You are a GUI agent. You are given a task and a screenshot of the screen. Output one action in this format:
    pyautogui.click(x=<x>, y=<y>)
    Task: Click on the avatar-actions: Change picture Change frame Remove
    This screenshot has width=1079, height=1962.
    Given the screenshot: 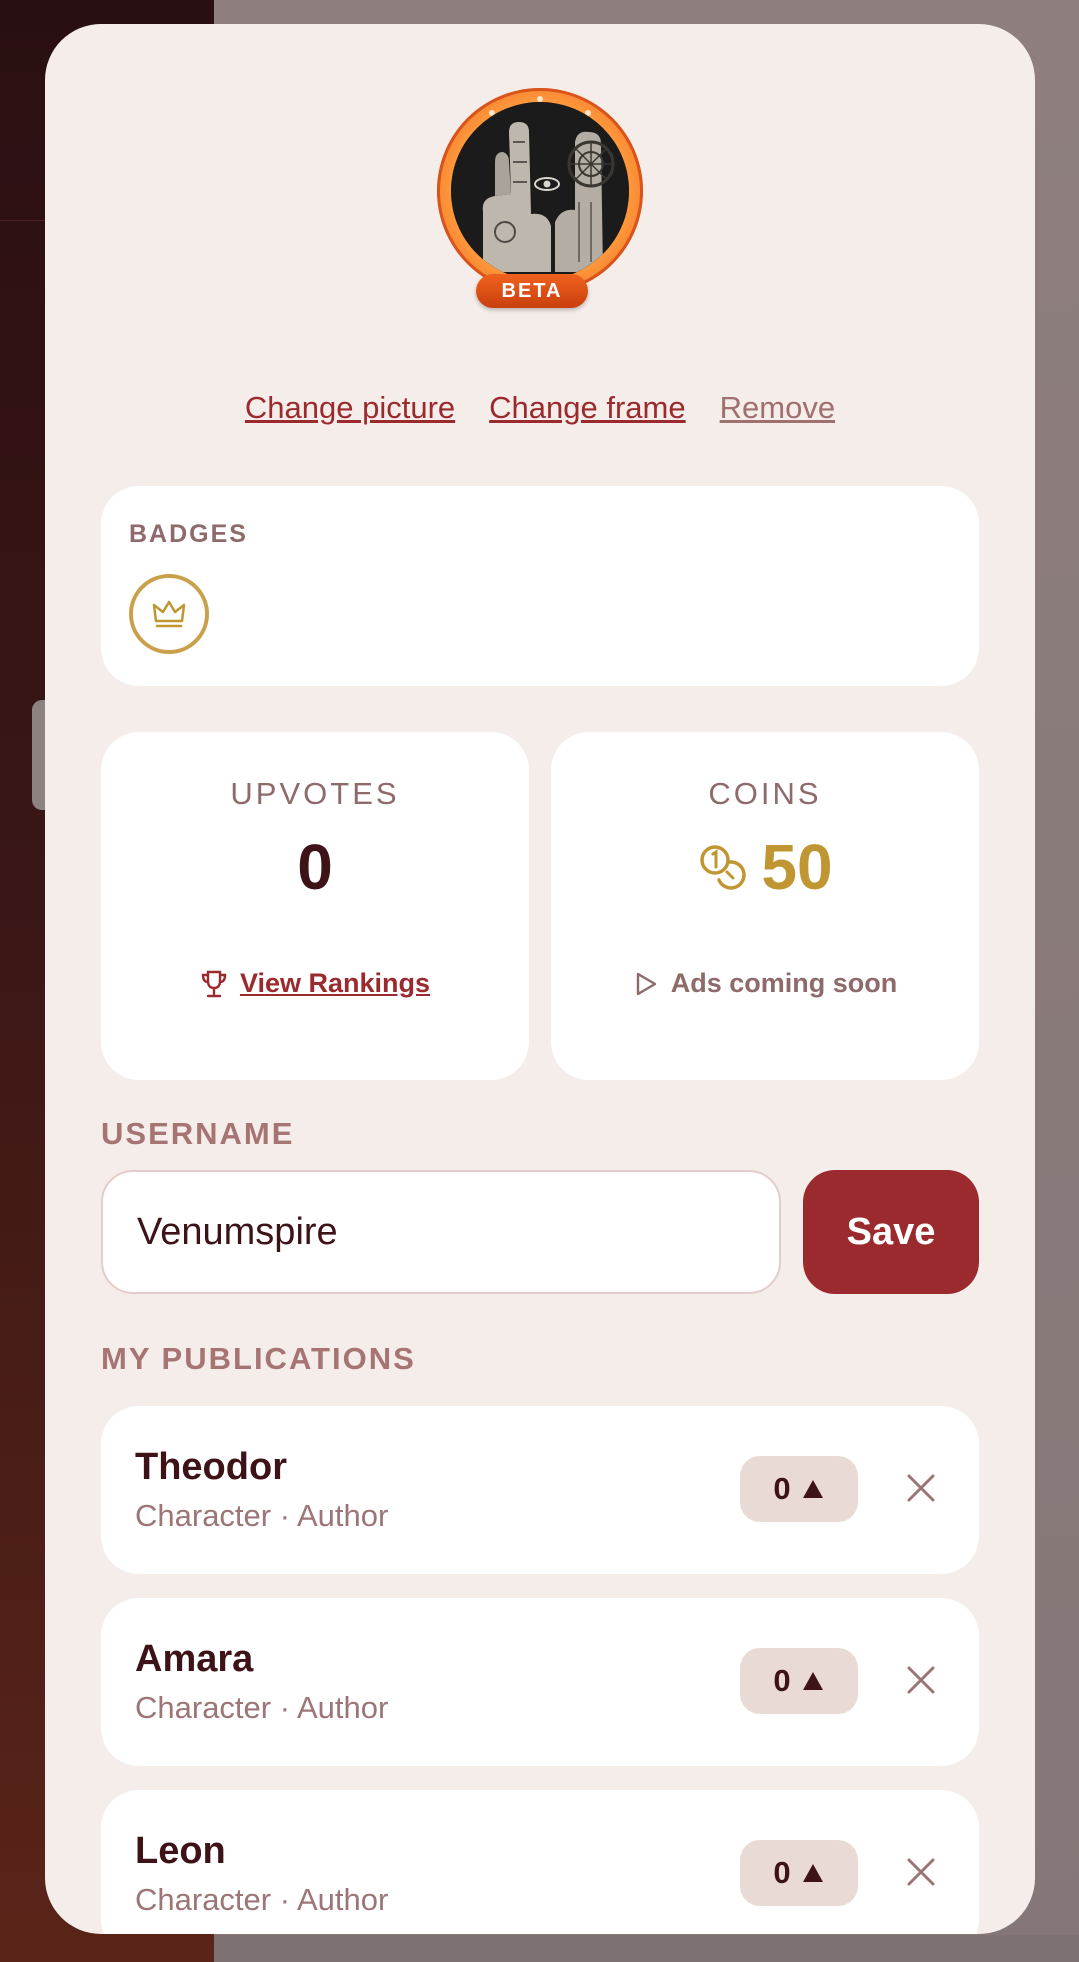 What is the action you would take?
    pyautogui.click(x=540, y=408)
    